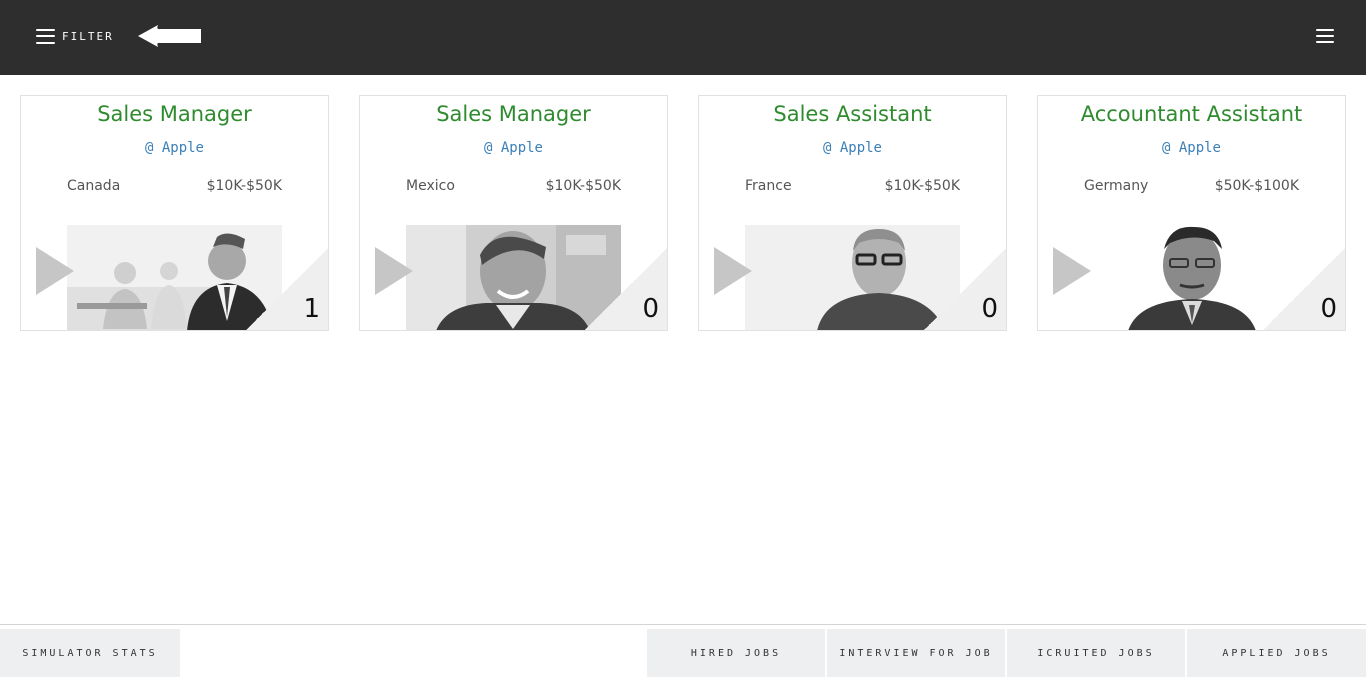  What do you see at coordinates (513, 213) in the screenshot?
I see `job-card: Sales Manager @ Apple Mexico $10K-$50K 0` at bounding box center [513, 213].